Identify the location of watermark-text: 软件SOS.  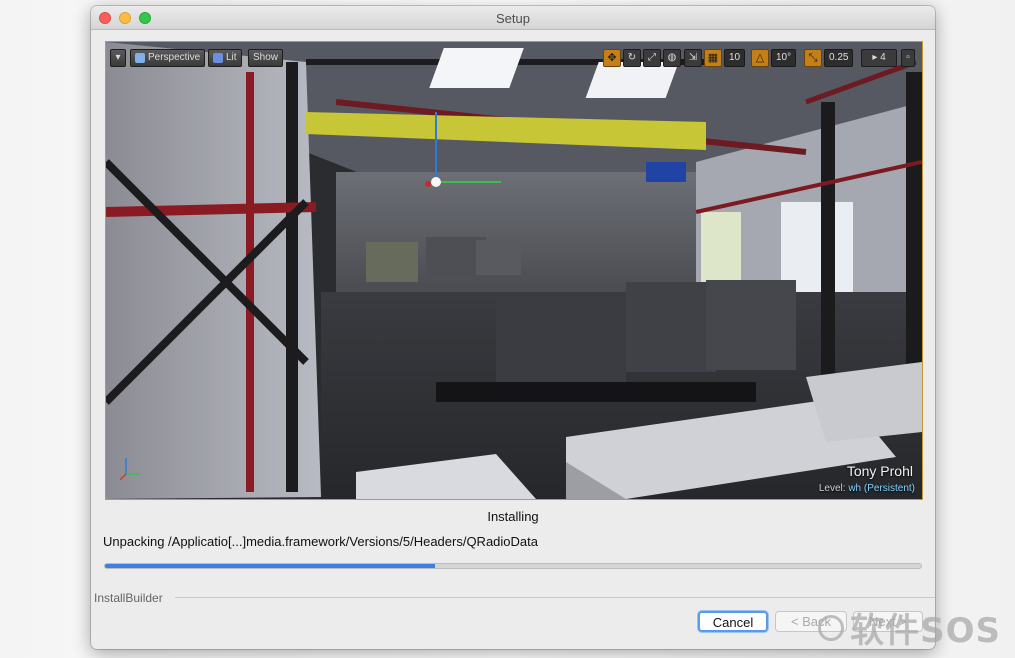
(925, 631).